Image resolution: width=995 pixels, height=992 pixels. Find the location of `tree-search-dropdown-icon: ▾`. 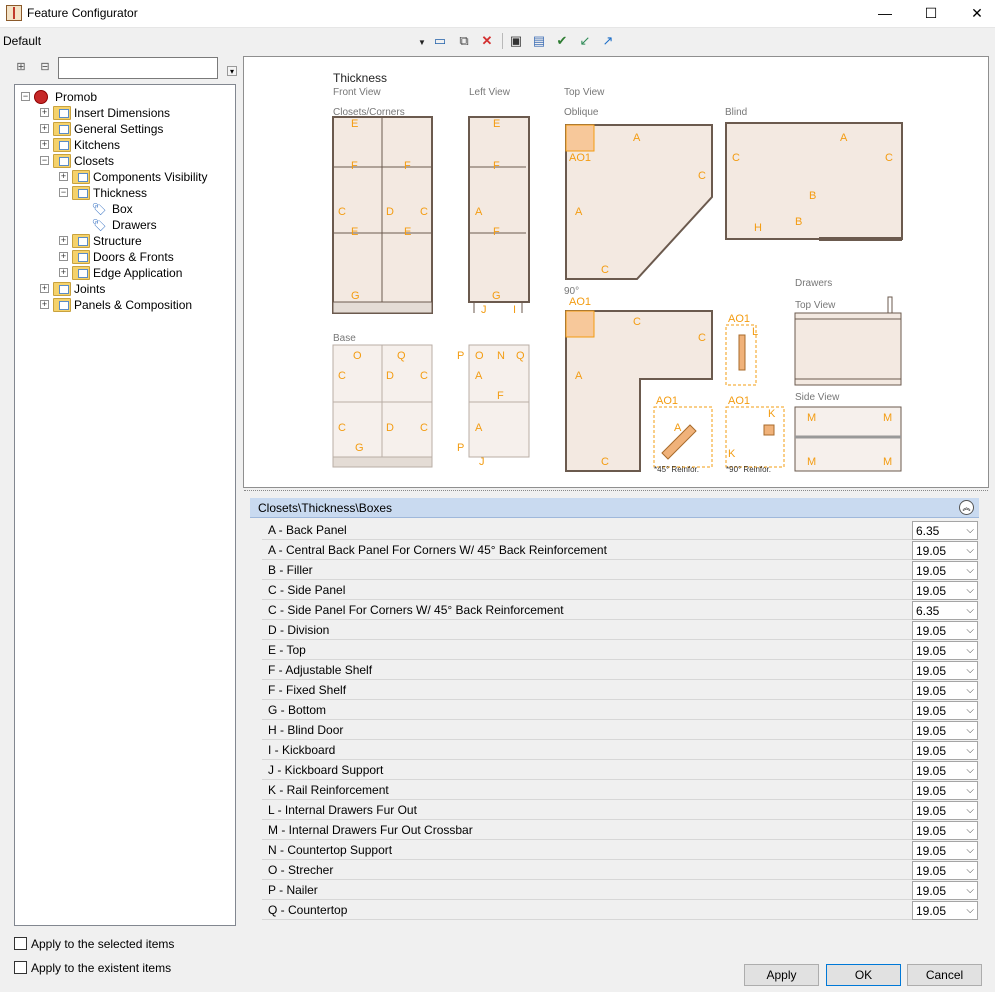

tree-search-dropdown-icon: ▾ is located at coordinates (232, 71).